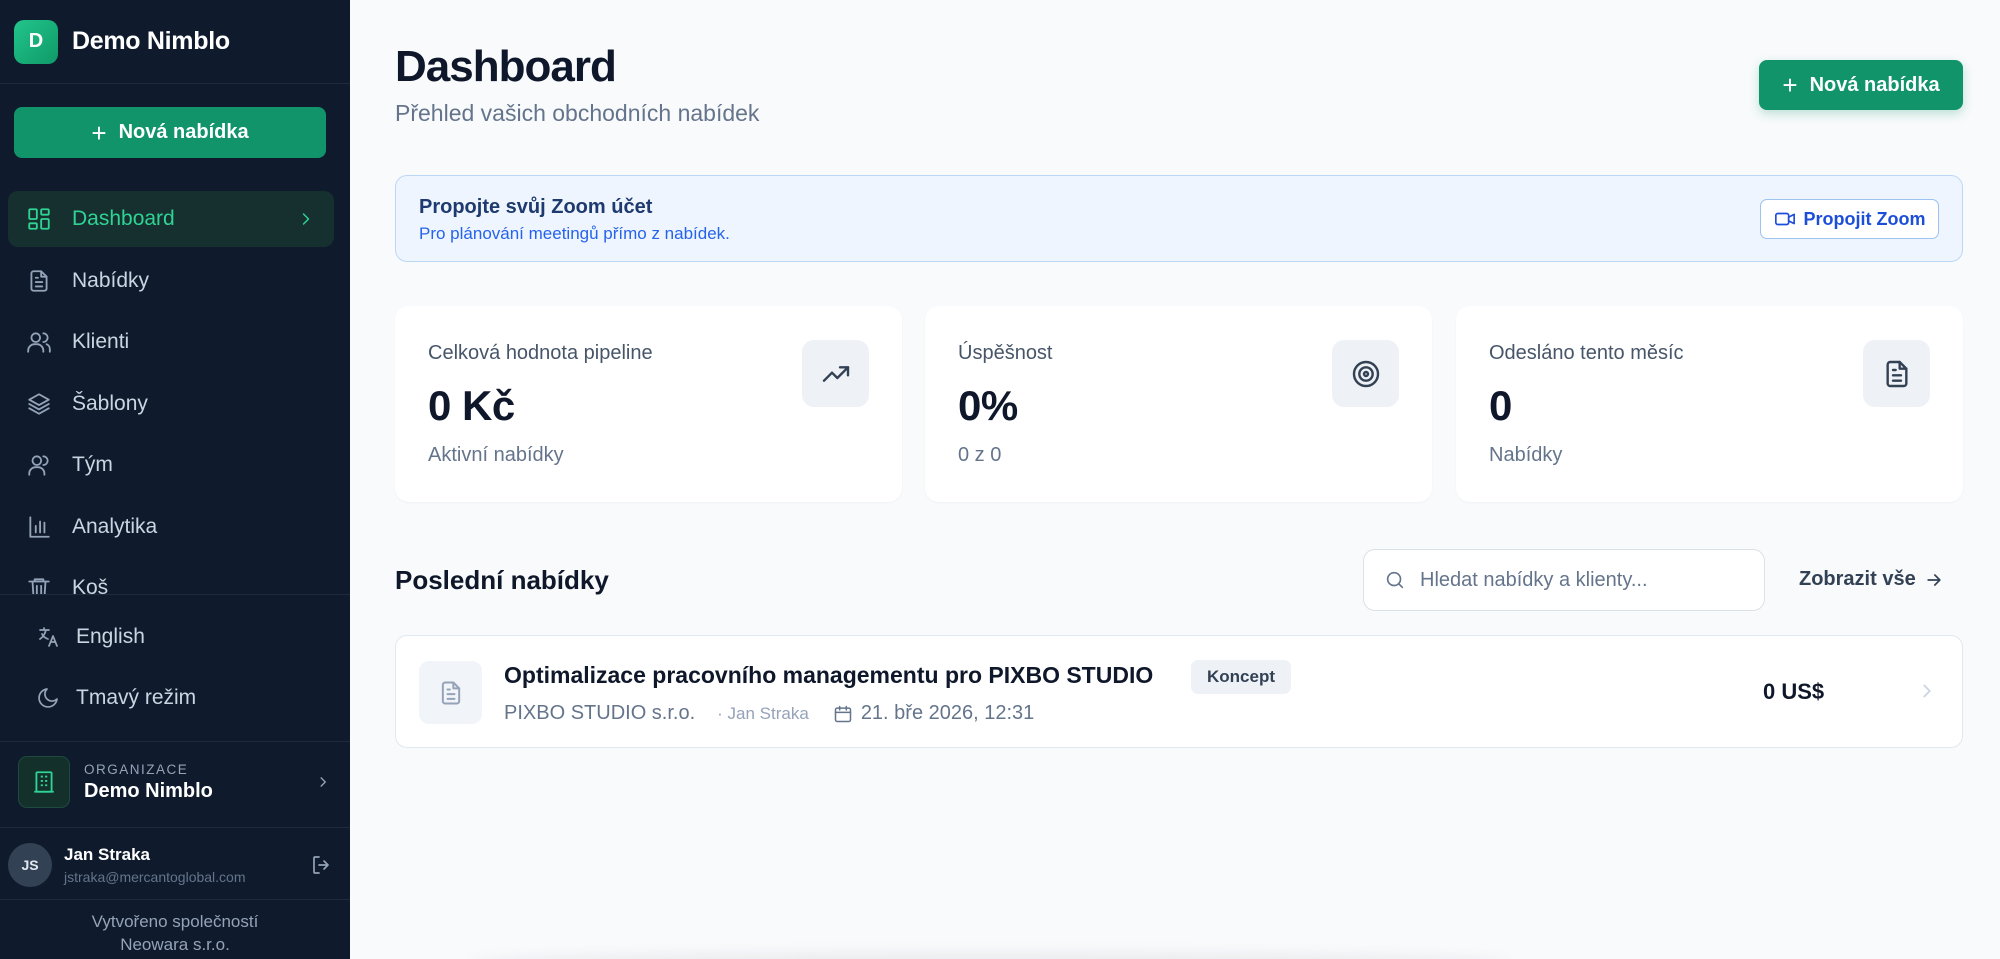 The image size is (2000, 959). What do you see at coordinates (502, 580) in the screenshot?
I see `recent-offers-title: Poslední nabídky` at bounding box center [502, 580].